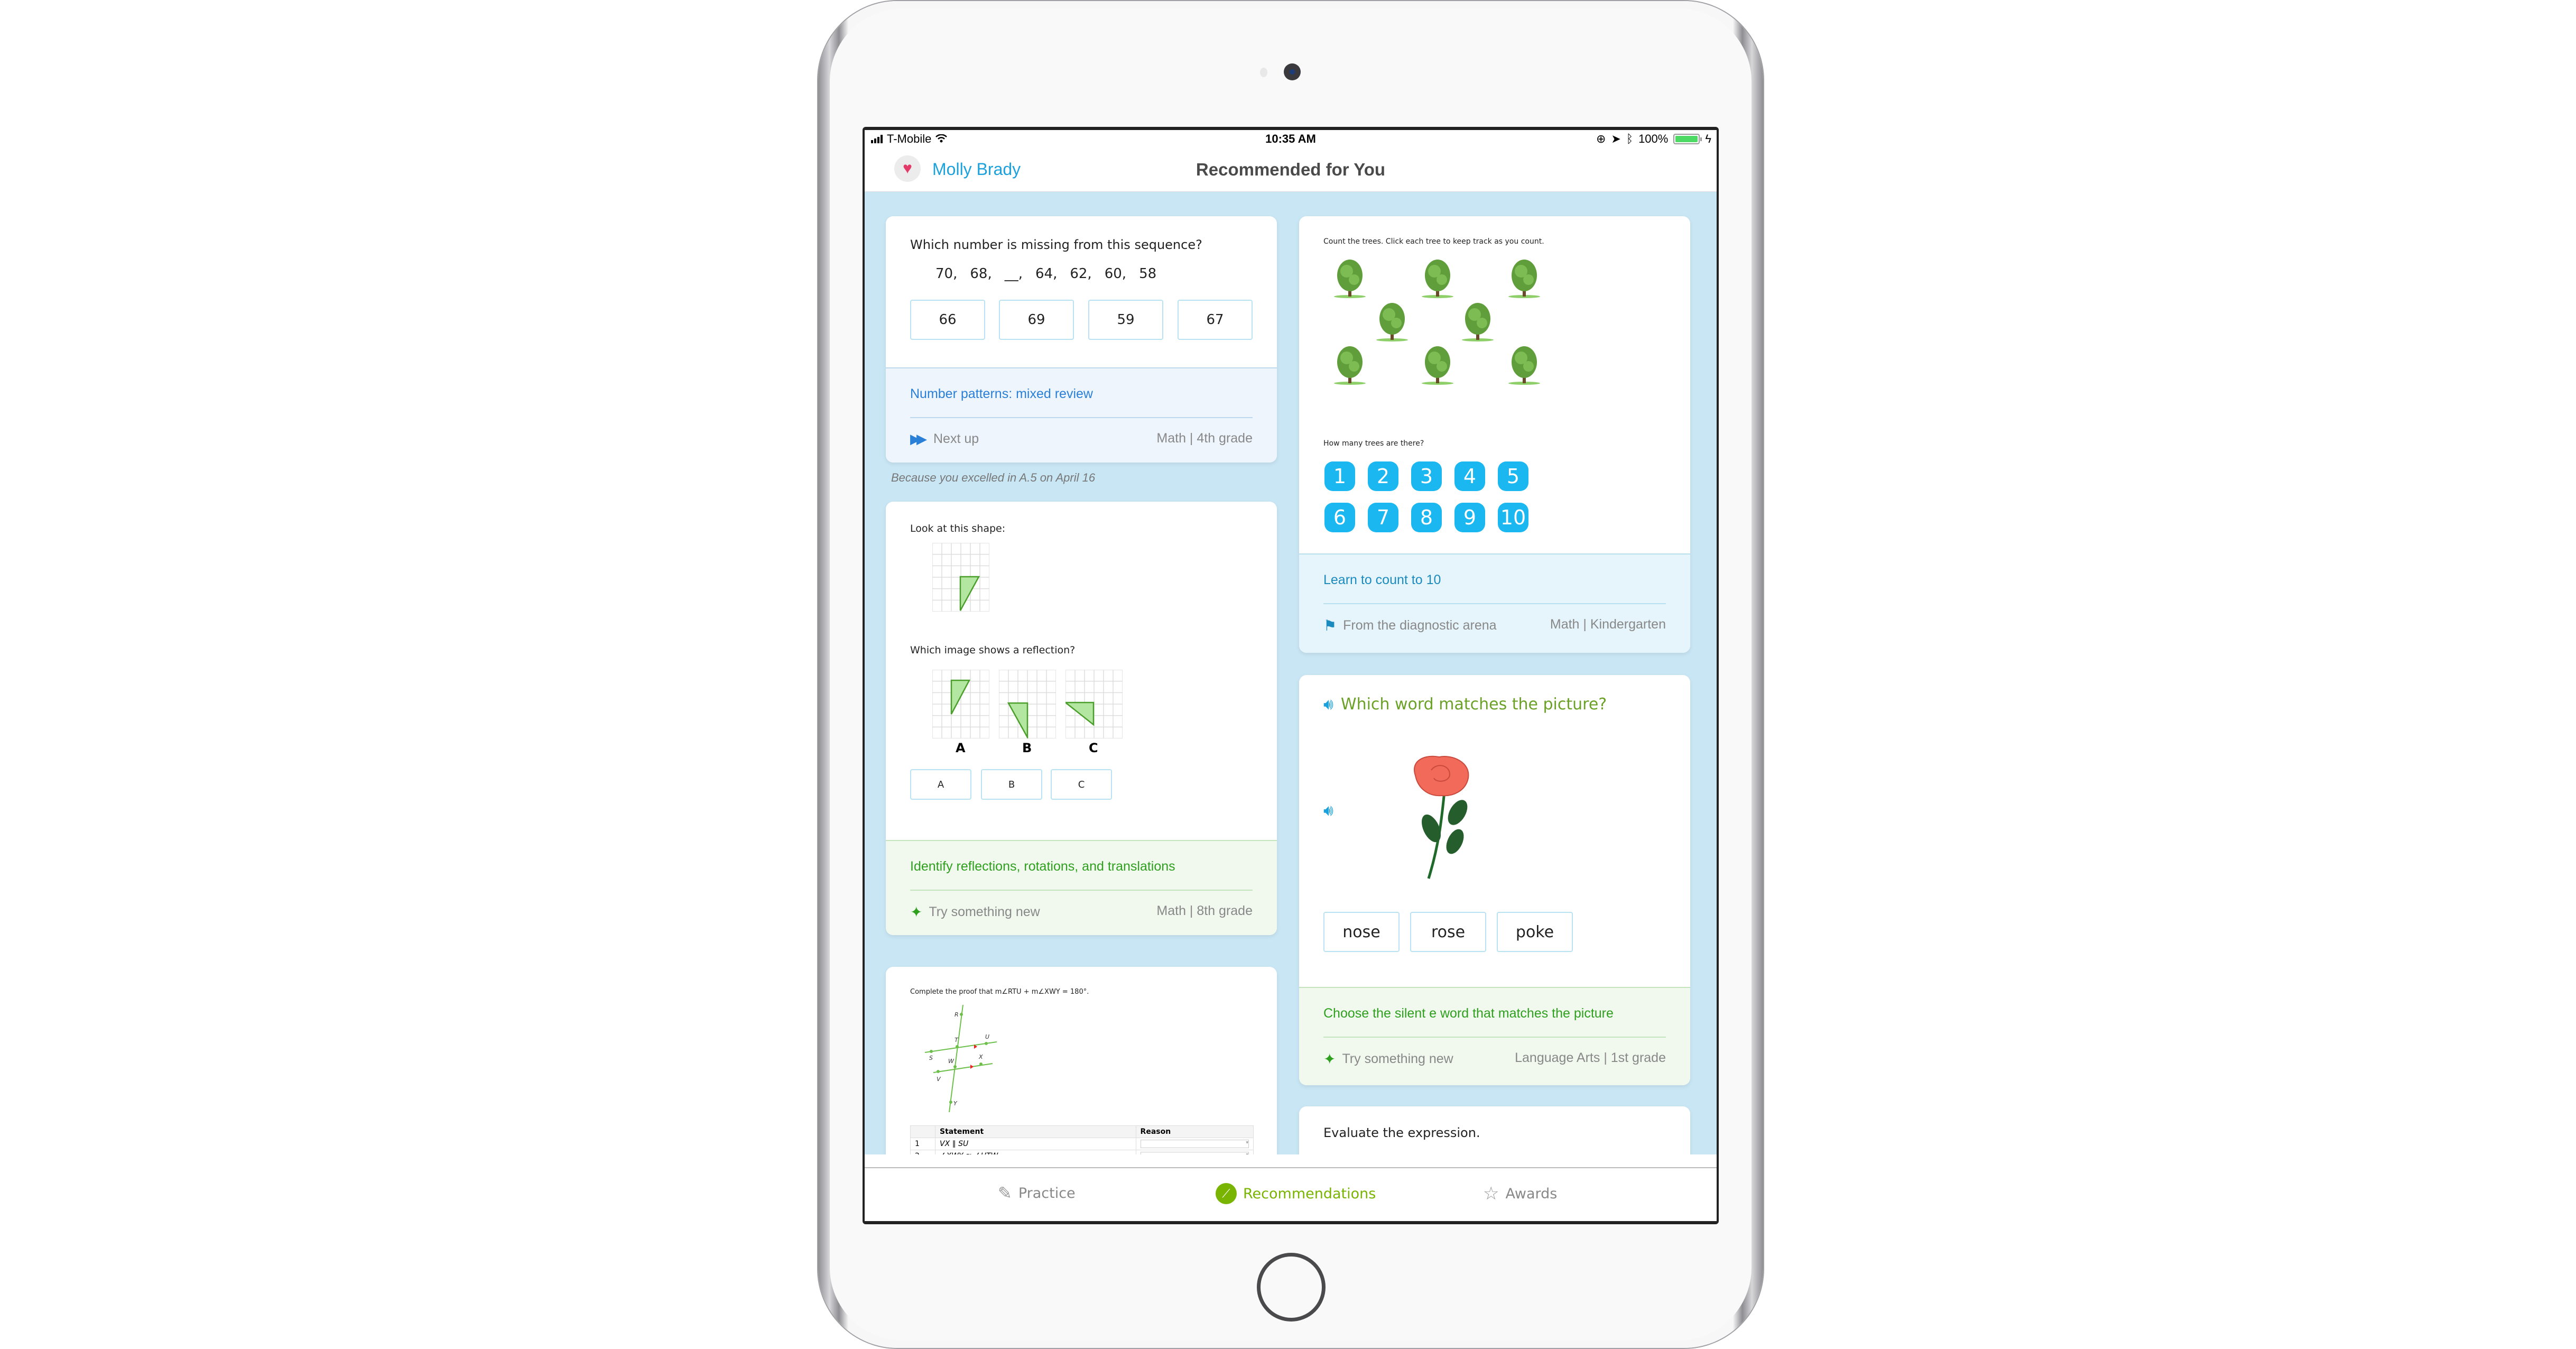 This screenshot has width=2576, height=1349. What do you see at coordinates (1513, 517) in the screenshot?
I see `number-button: 10` at bounding box center [1513, 517].